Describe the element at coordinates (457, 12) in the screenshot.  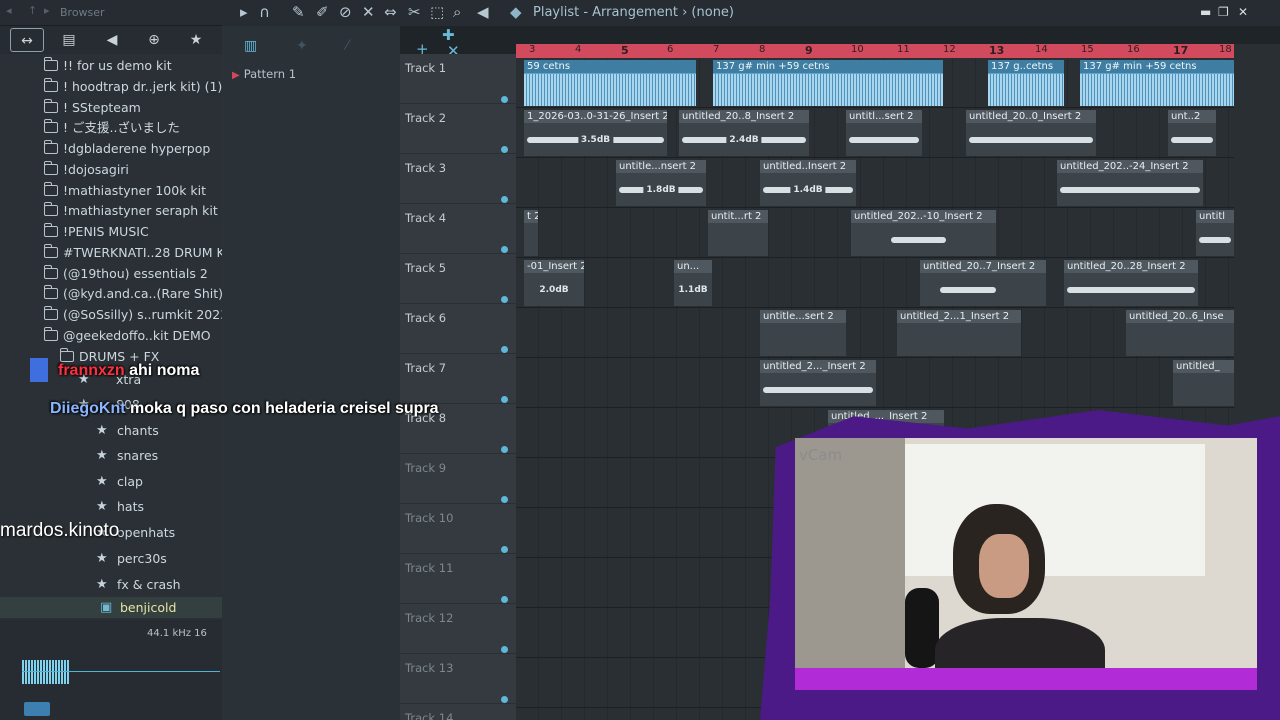
I see `zoom-icon: ⌕` at that location.